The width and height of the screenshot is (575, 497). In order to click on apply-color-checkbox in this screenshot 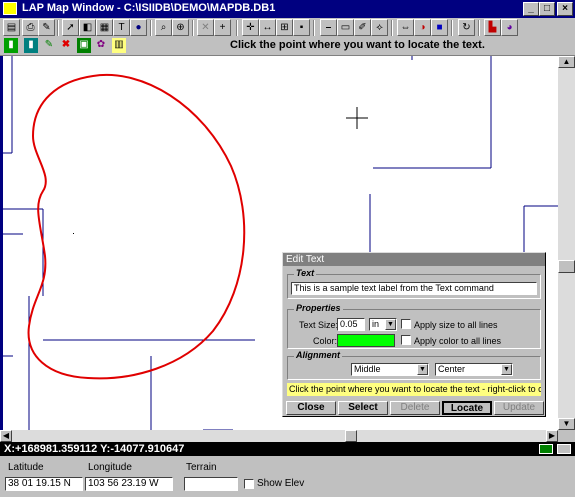, I will do `click(406, 340)`.